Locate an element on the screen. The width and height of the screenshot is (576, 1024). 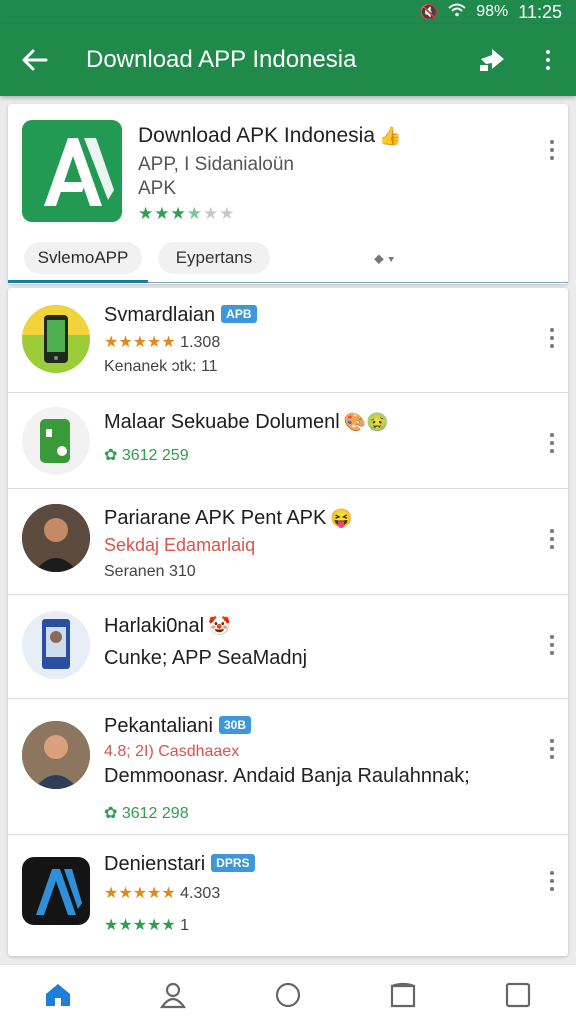
app-icon-sim is located at coordinates (56, 441).